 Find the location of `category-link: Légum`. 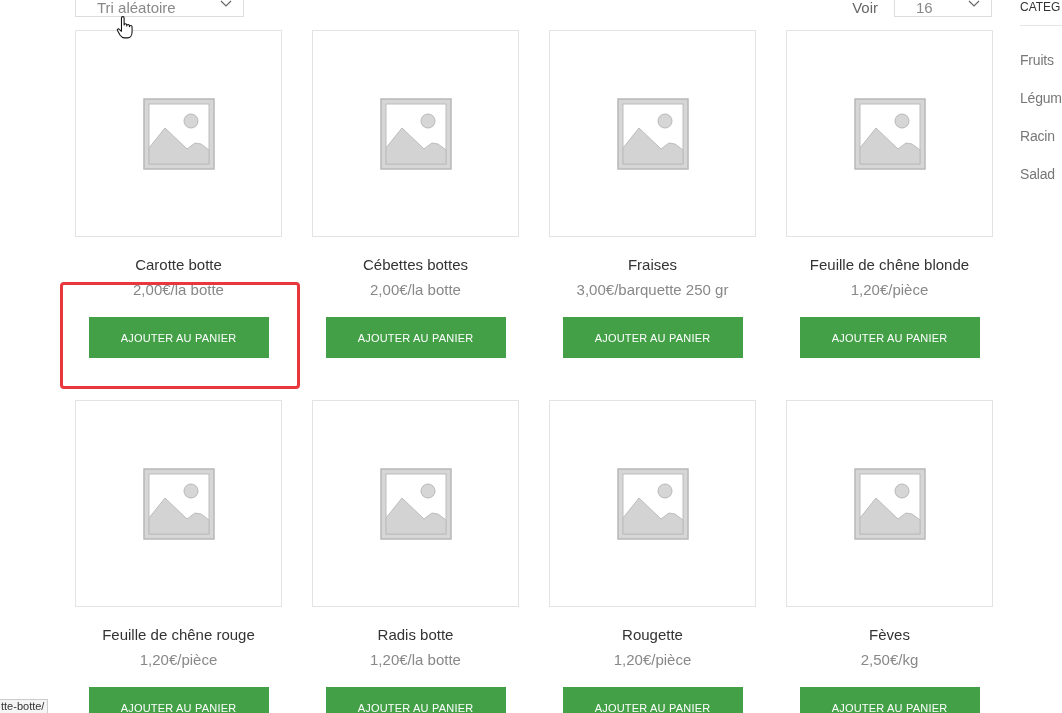

category-link: Légum is located at coordinates (1041, 98).